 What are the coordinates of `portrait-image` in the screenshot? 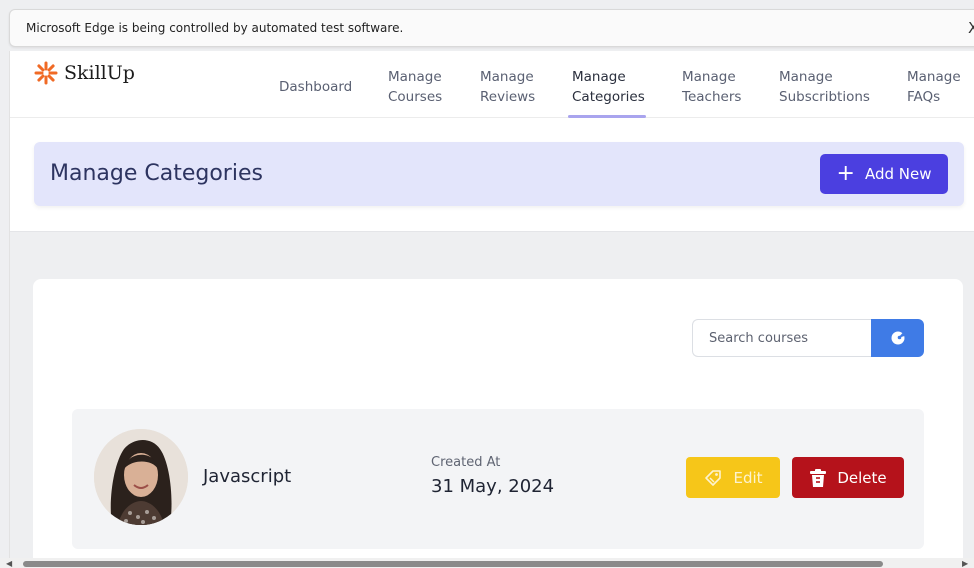 It's located at (141, 477).